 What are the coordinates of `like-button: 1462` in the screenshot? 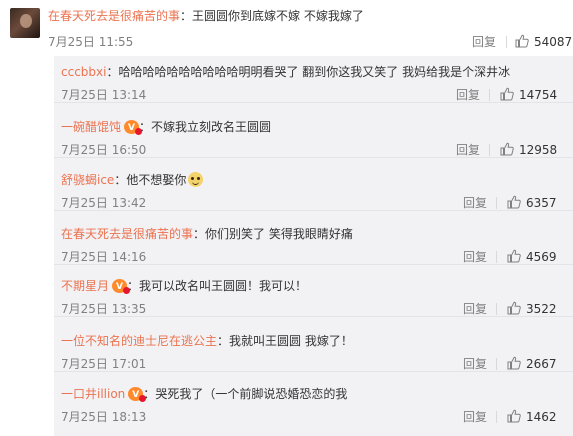 It's located at (532, 417).